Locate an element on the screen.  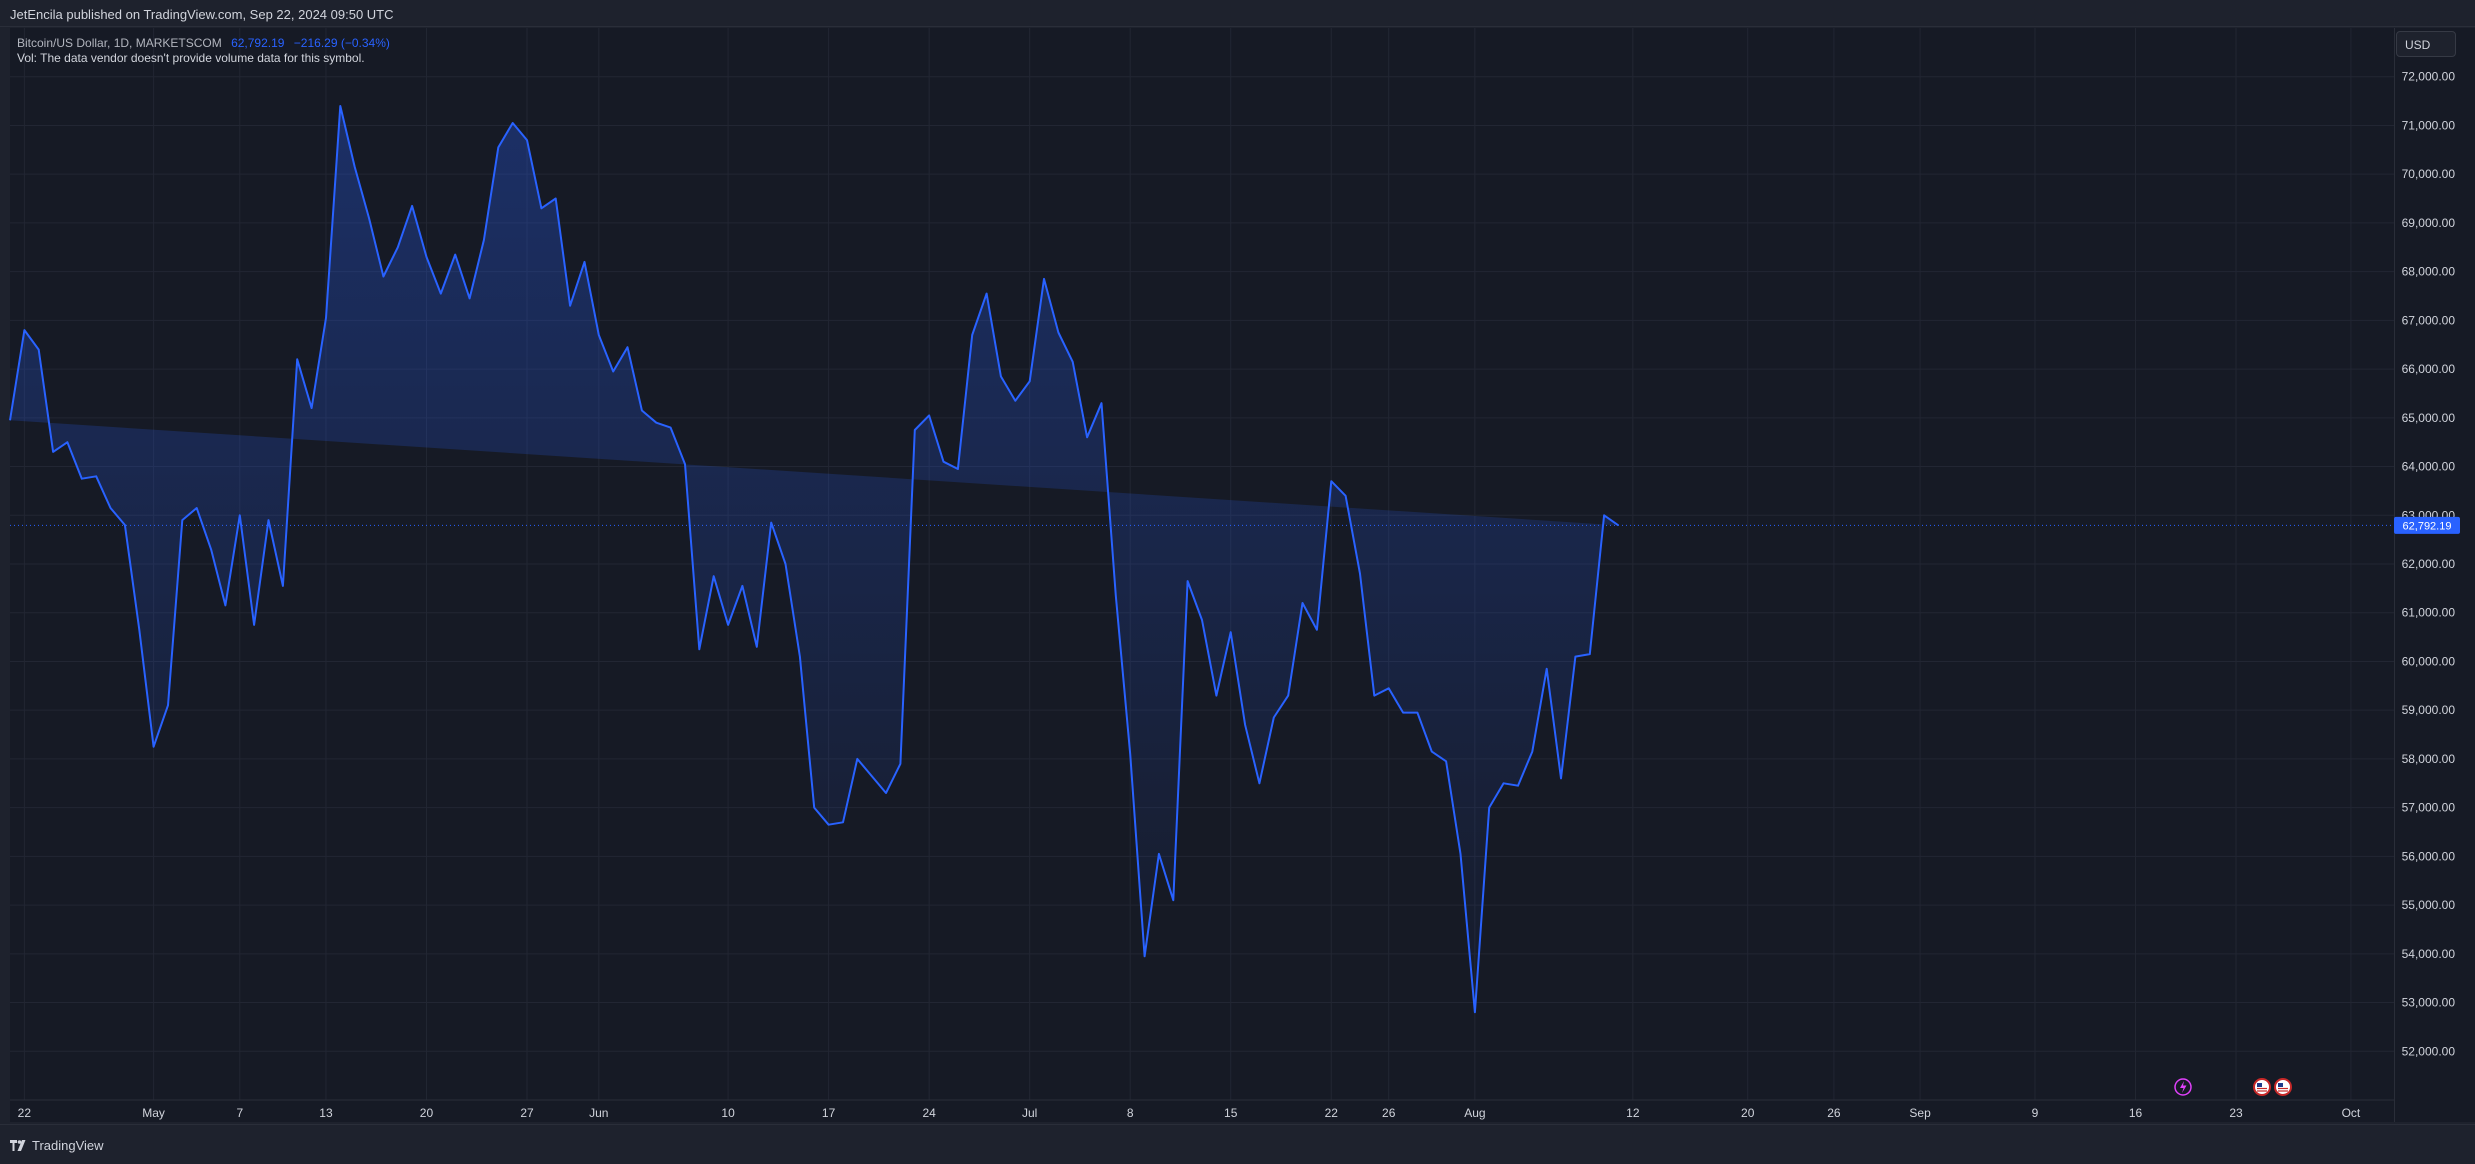
y-tick-label: 54,000.00 is located at coordinates (2429, 954).